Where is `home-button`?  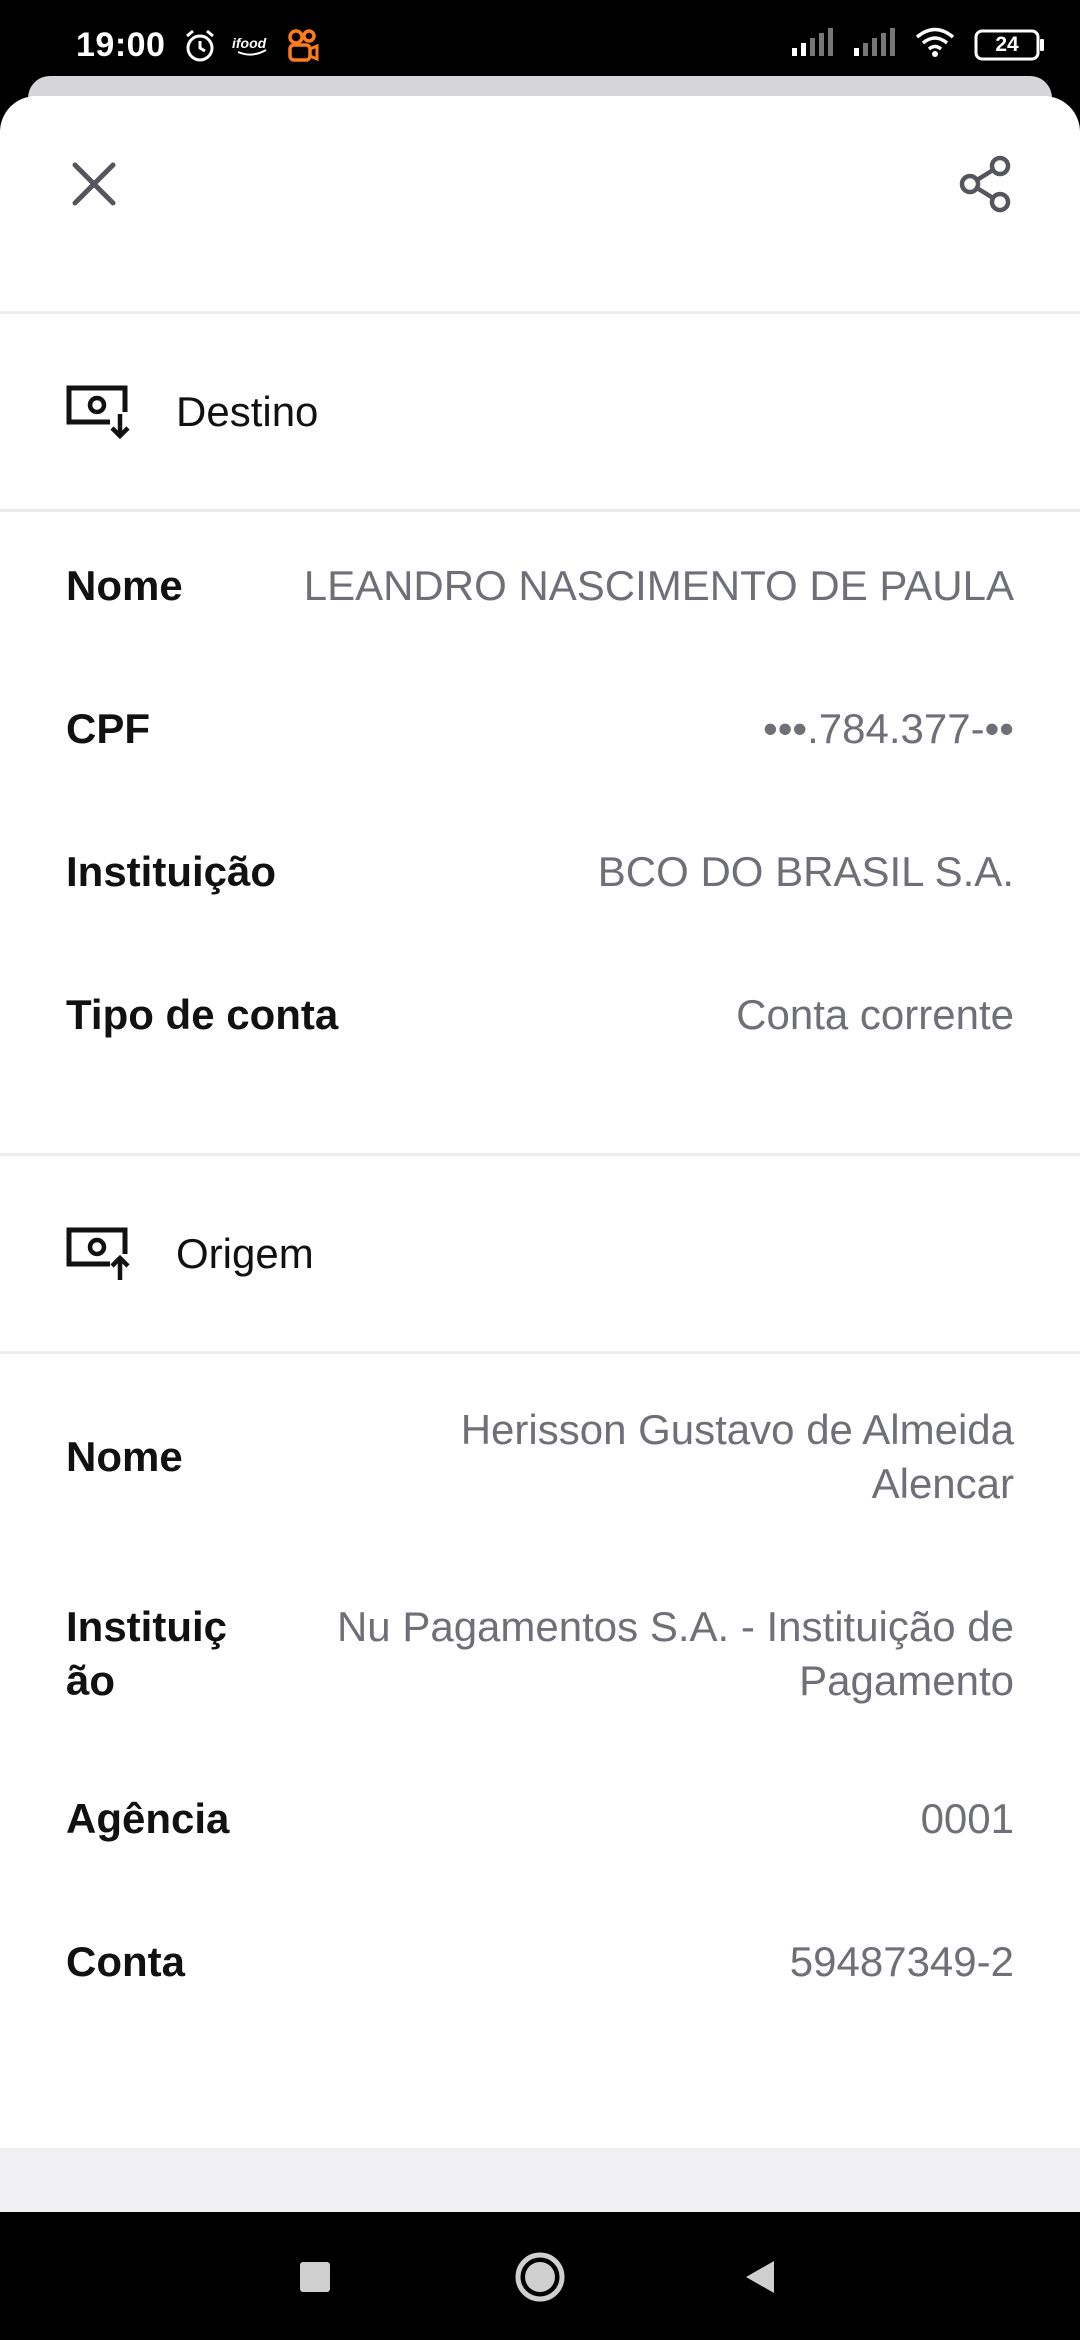 home-button is located at coordinates (540, 2277).